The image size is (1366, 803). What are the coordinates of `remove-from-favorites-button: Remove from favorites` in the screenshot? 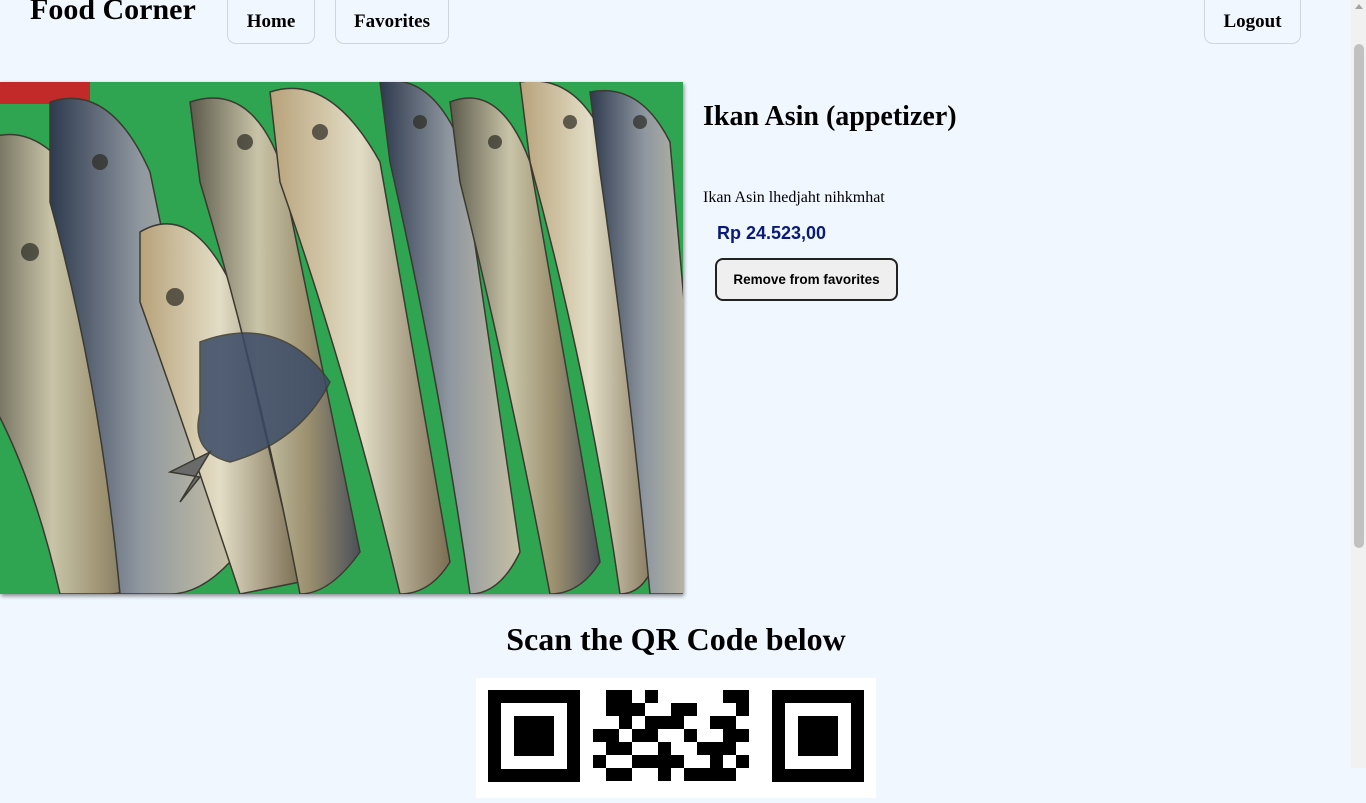 It's located at (806, 279).